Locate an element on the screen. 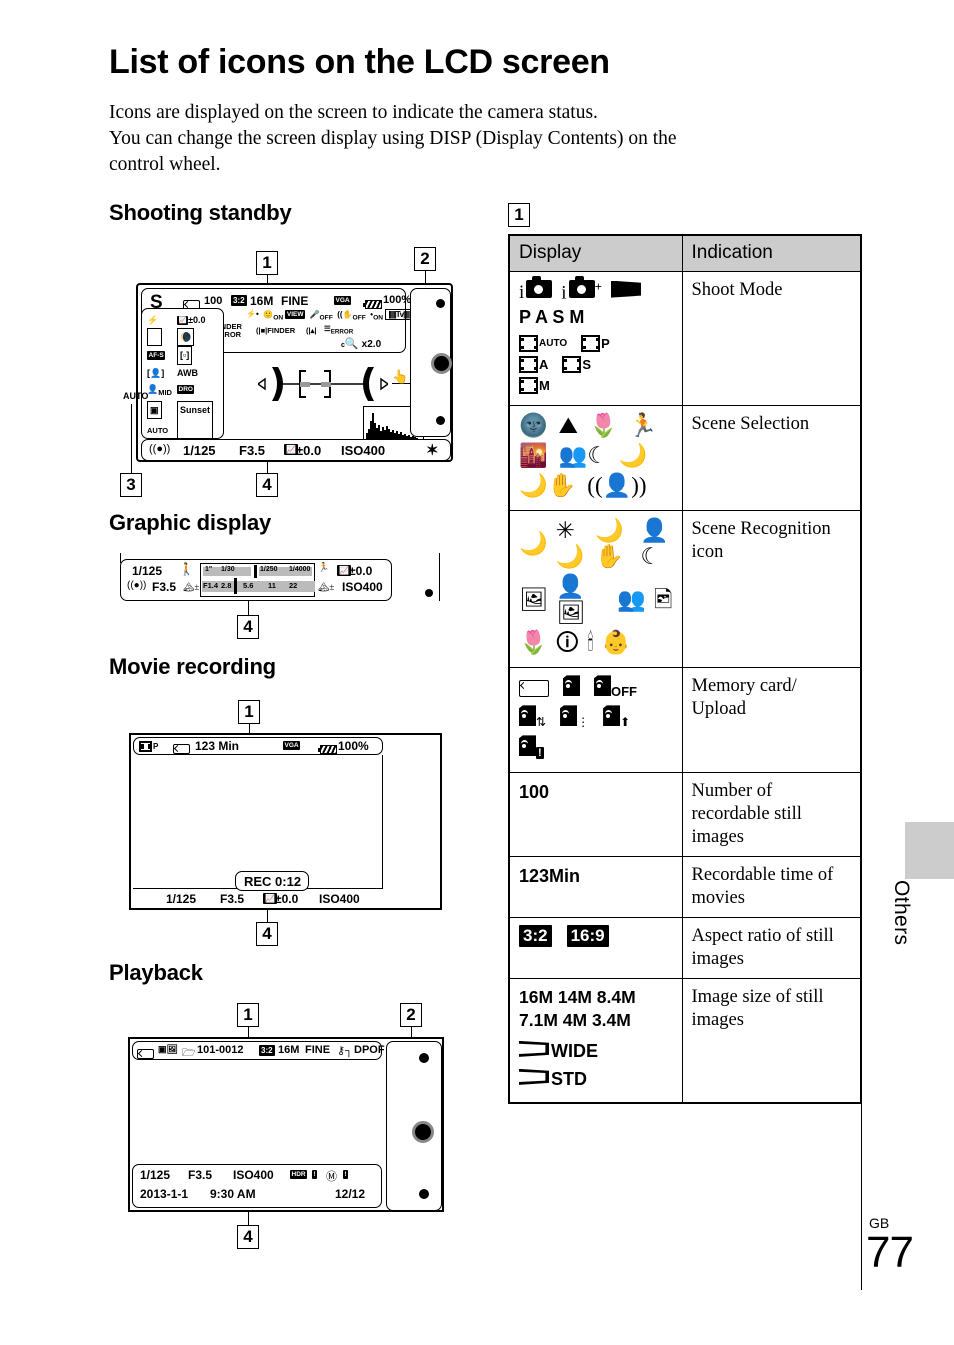 This screenshot has height=1345, width=954. section-tab-marker is located at coordinates (929, 850).